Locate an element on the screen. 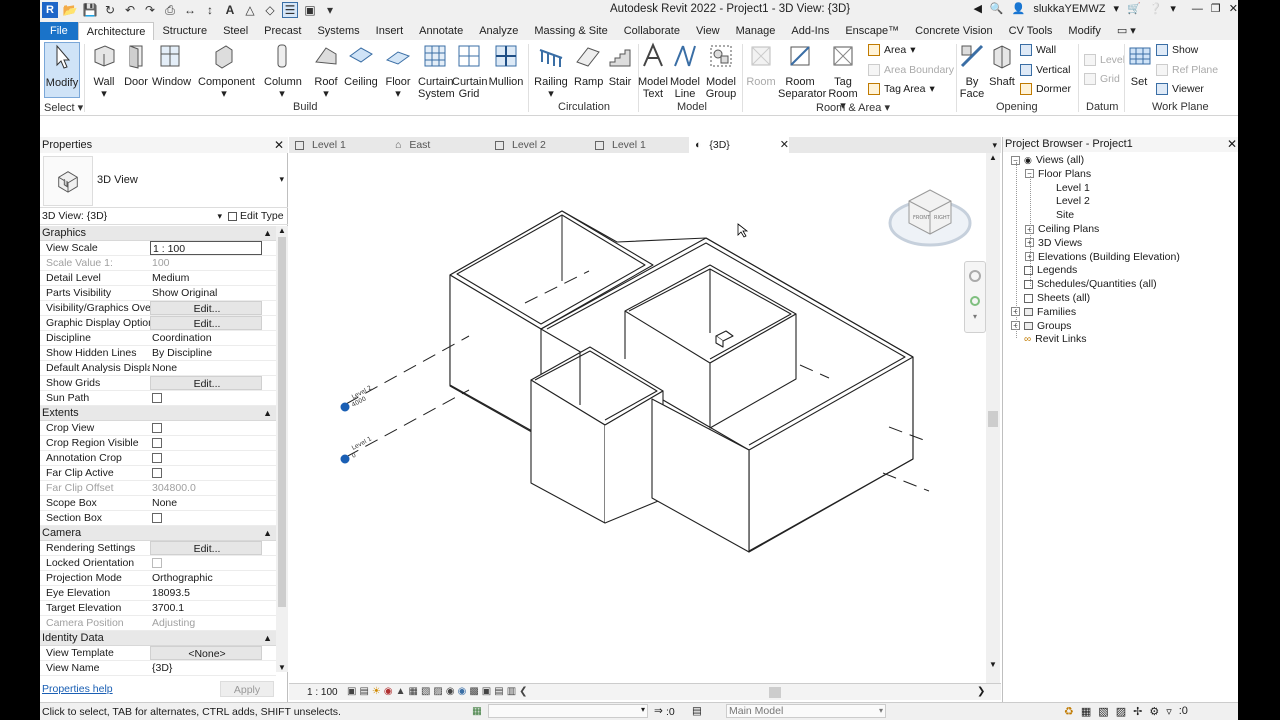 The image size is (1280, 720). undo-icon: ↶ is located at coordinates (130, 10).